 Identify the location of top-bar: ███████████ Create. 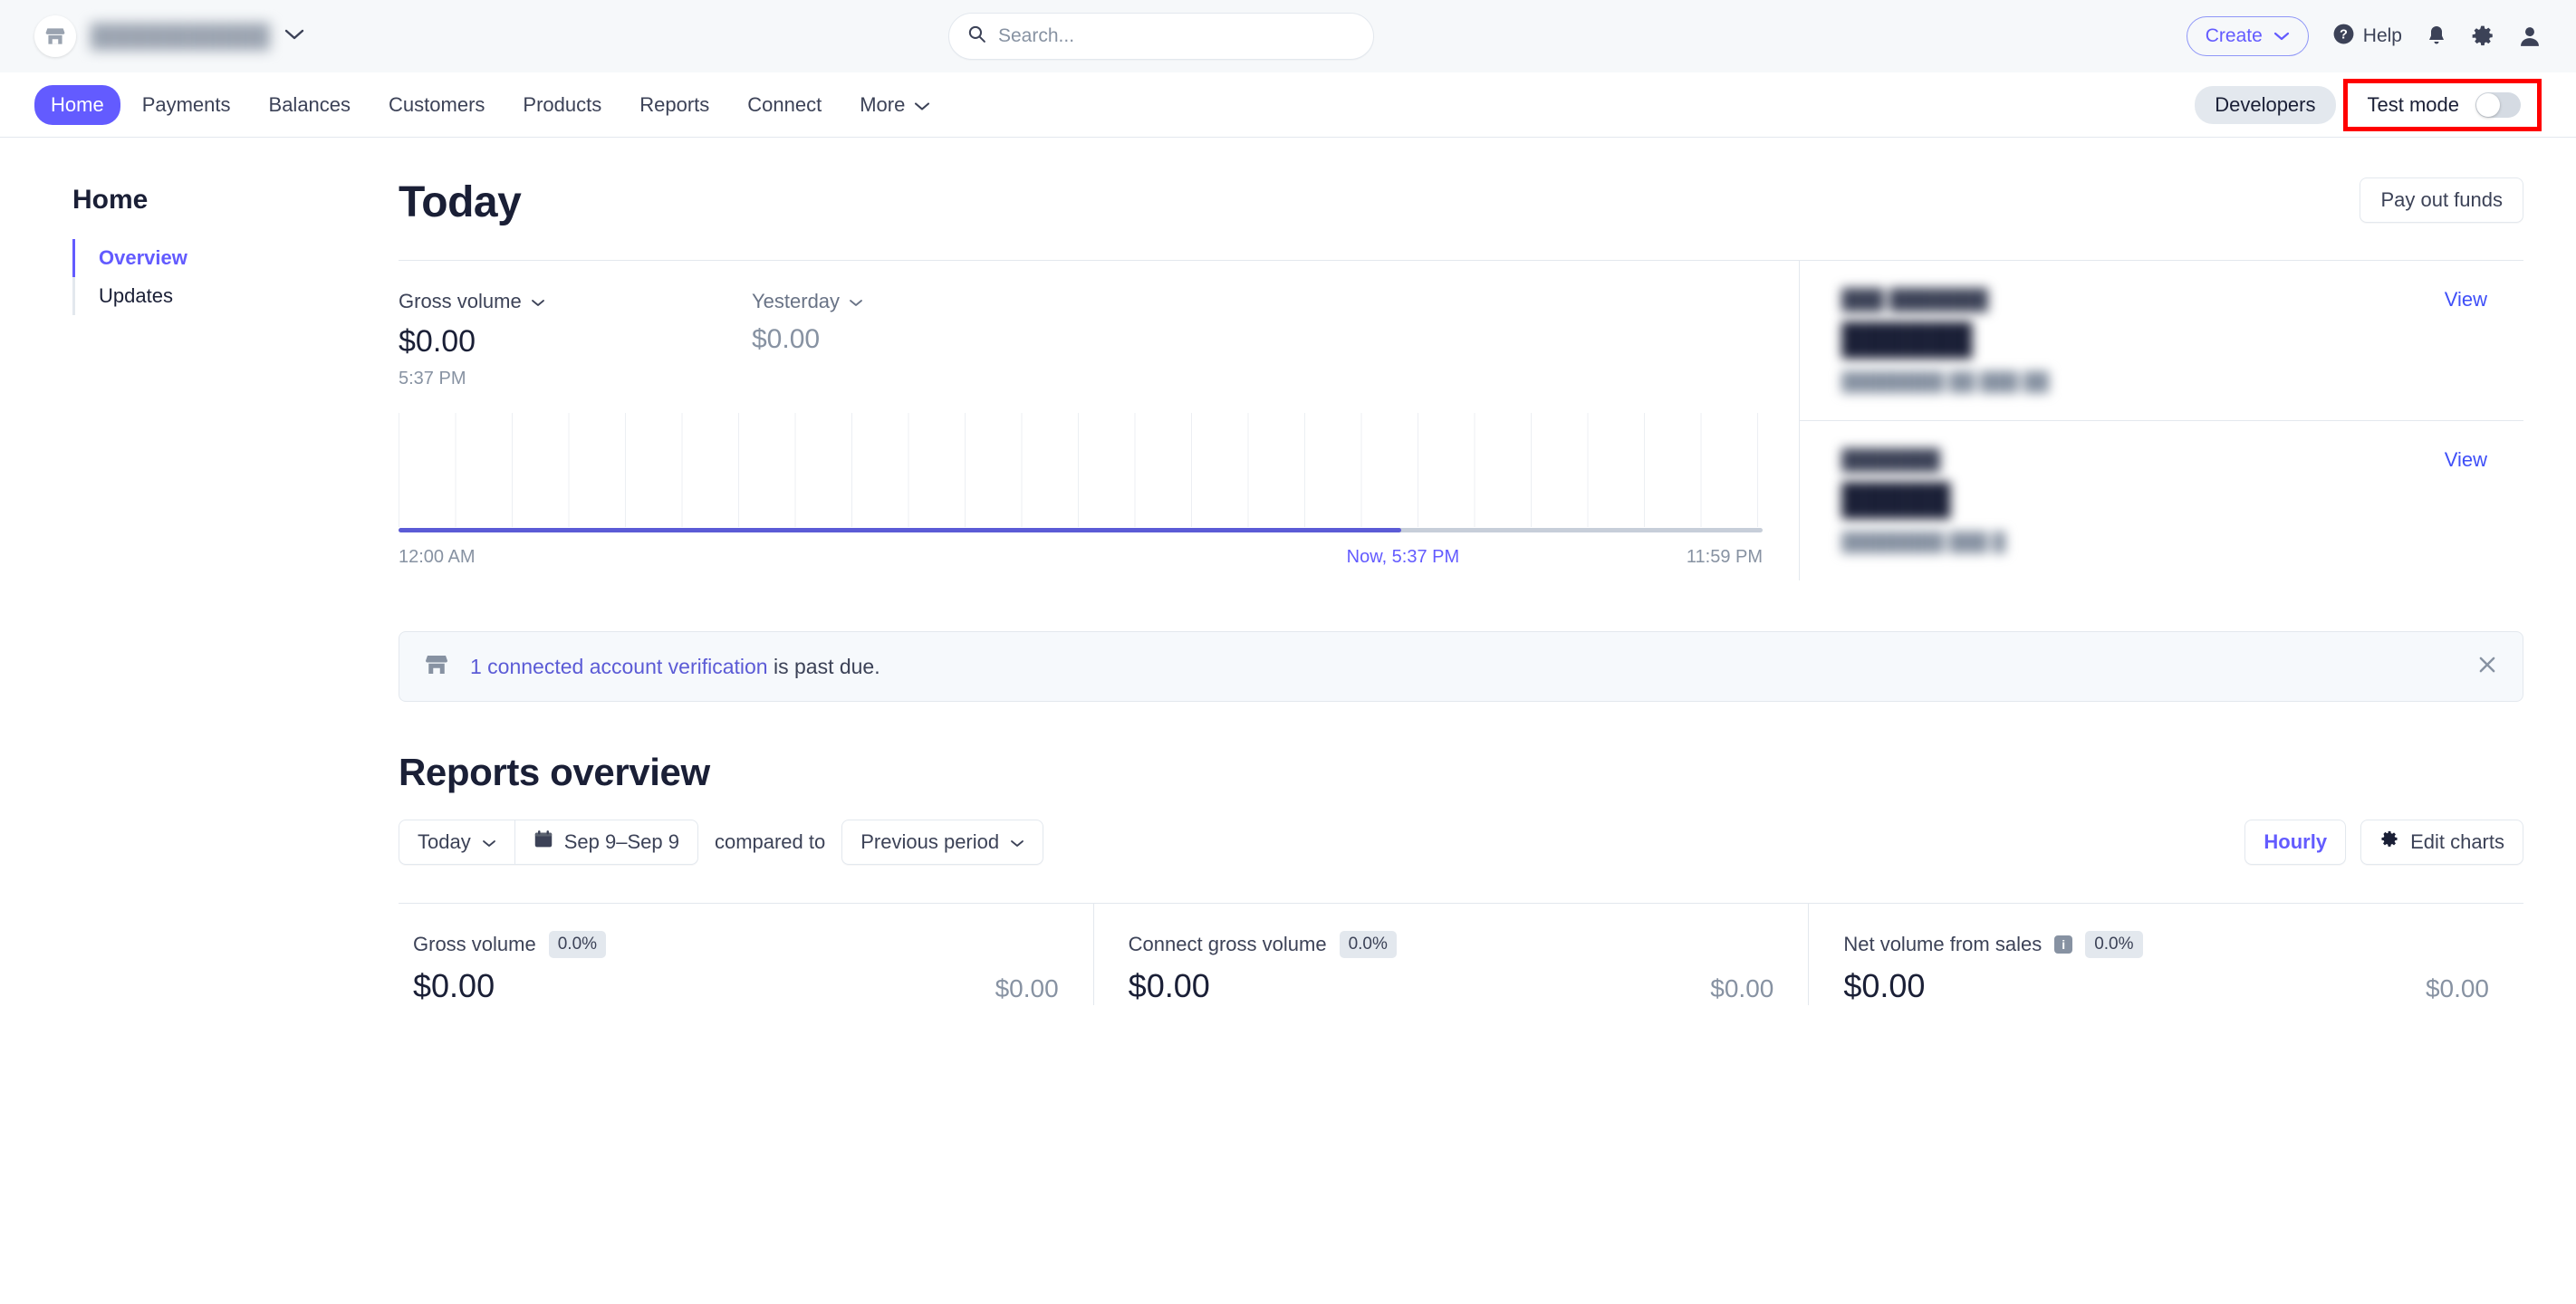
(1288, 36).